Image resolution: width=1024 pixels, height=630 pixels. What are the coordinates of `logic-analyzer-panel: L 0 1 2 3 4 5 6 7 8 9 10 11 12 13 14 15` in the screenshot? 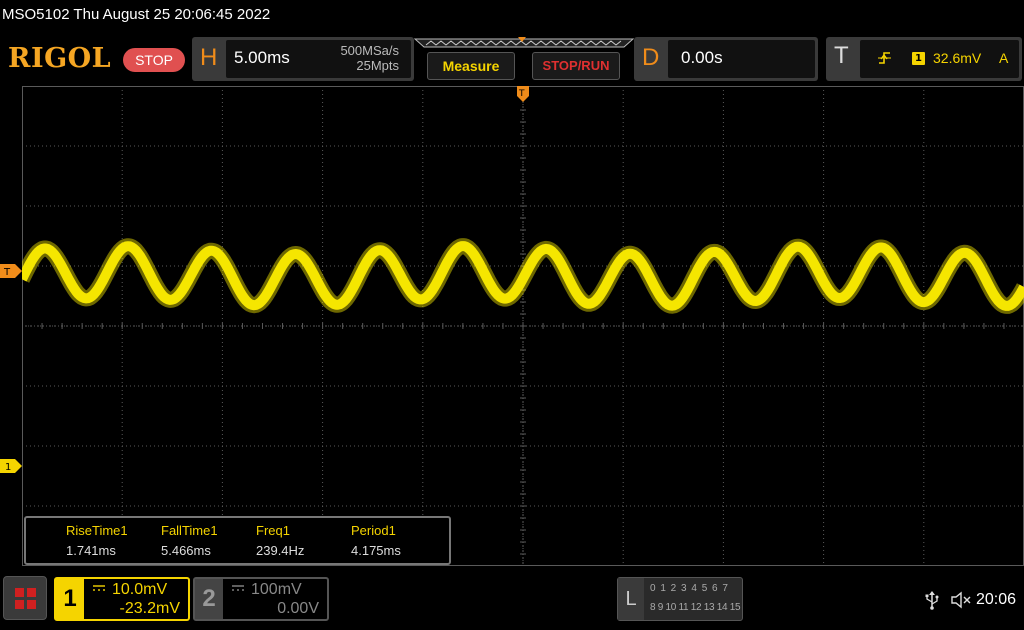 It's located at (680, 599).